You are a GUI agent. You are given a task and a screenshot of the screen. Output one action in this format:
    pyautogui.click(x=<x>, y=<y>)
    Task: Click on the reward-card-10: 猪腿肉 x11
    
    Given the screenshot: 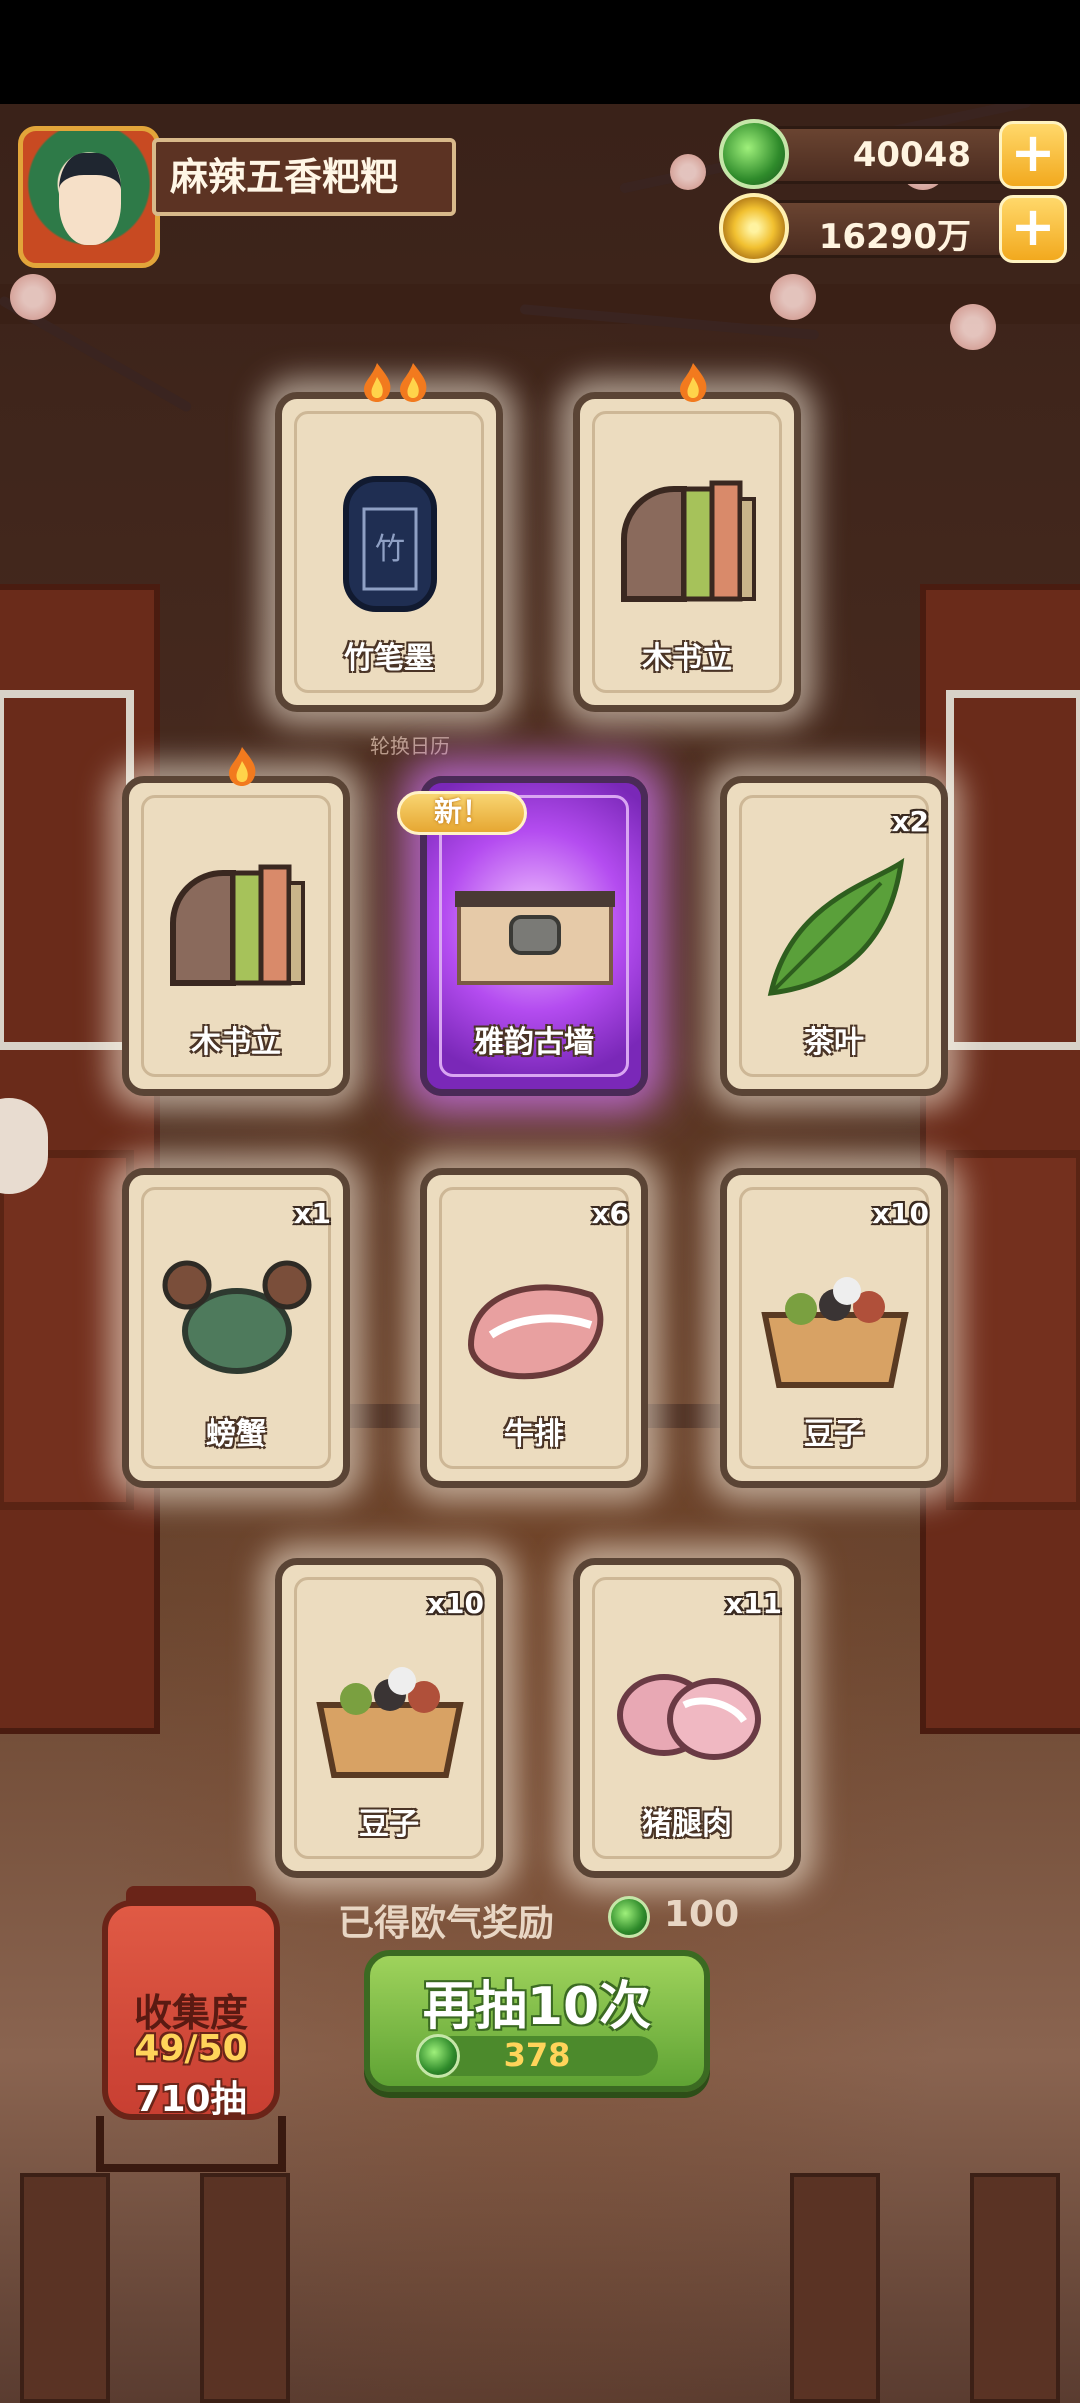 What is the action you would take?
    pyautogui.click(x=687, y=1718)
    